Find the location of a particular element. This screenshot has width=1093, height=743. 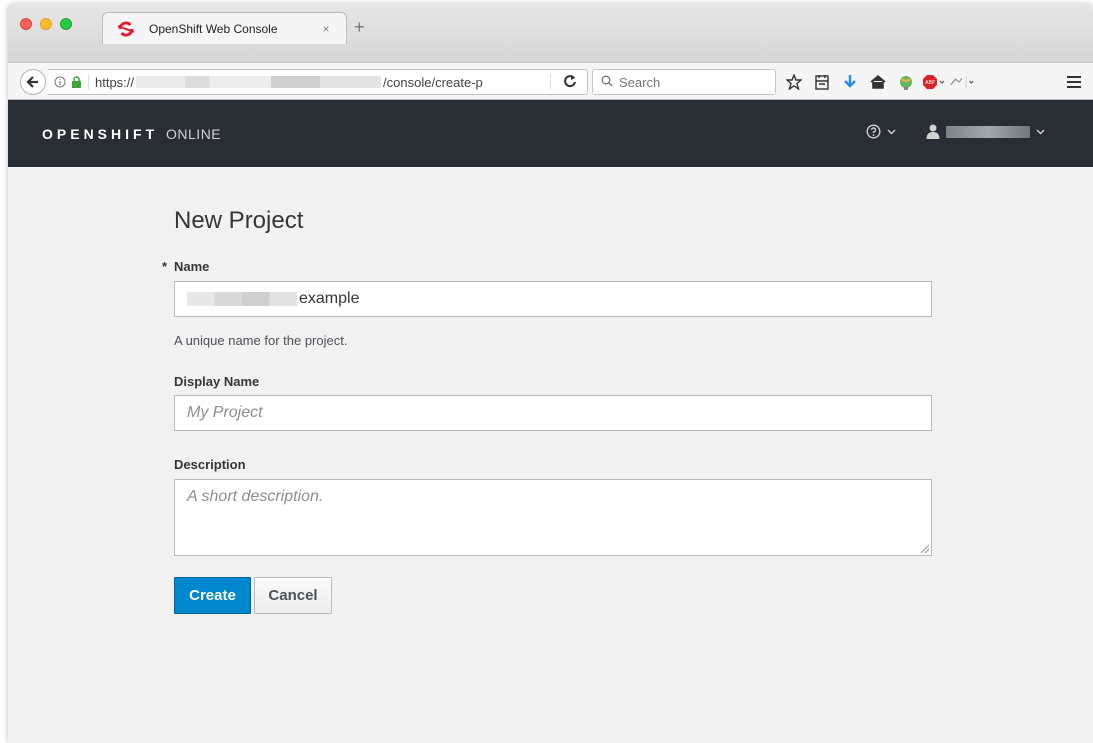

app-masthead: OPENSHIFT ONLINE is located at coordinates (550, 133).